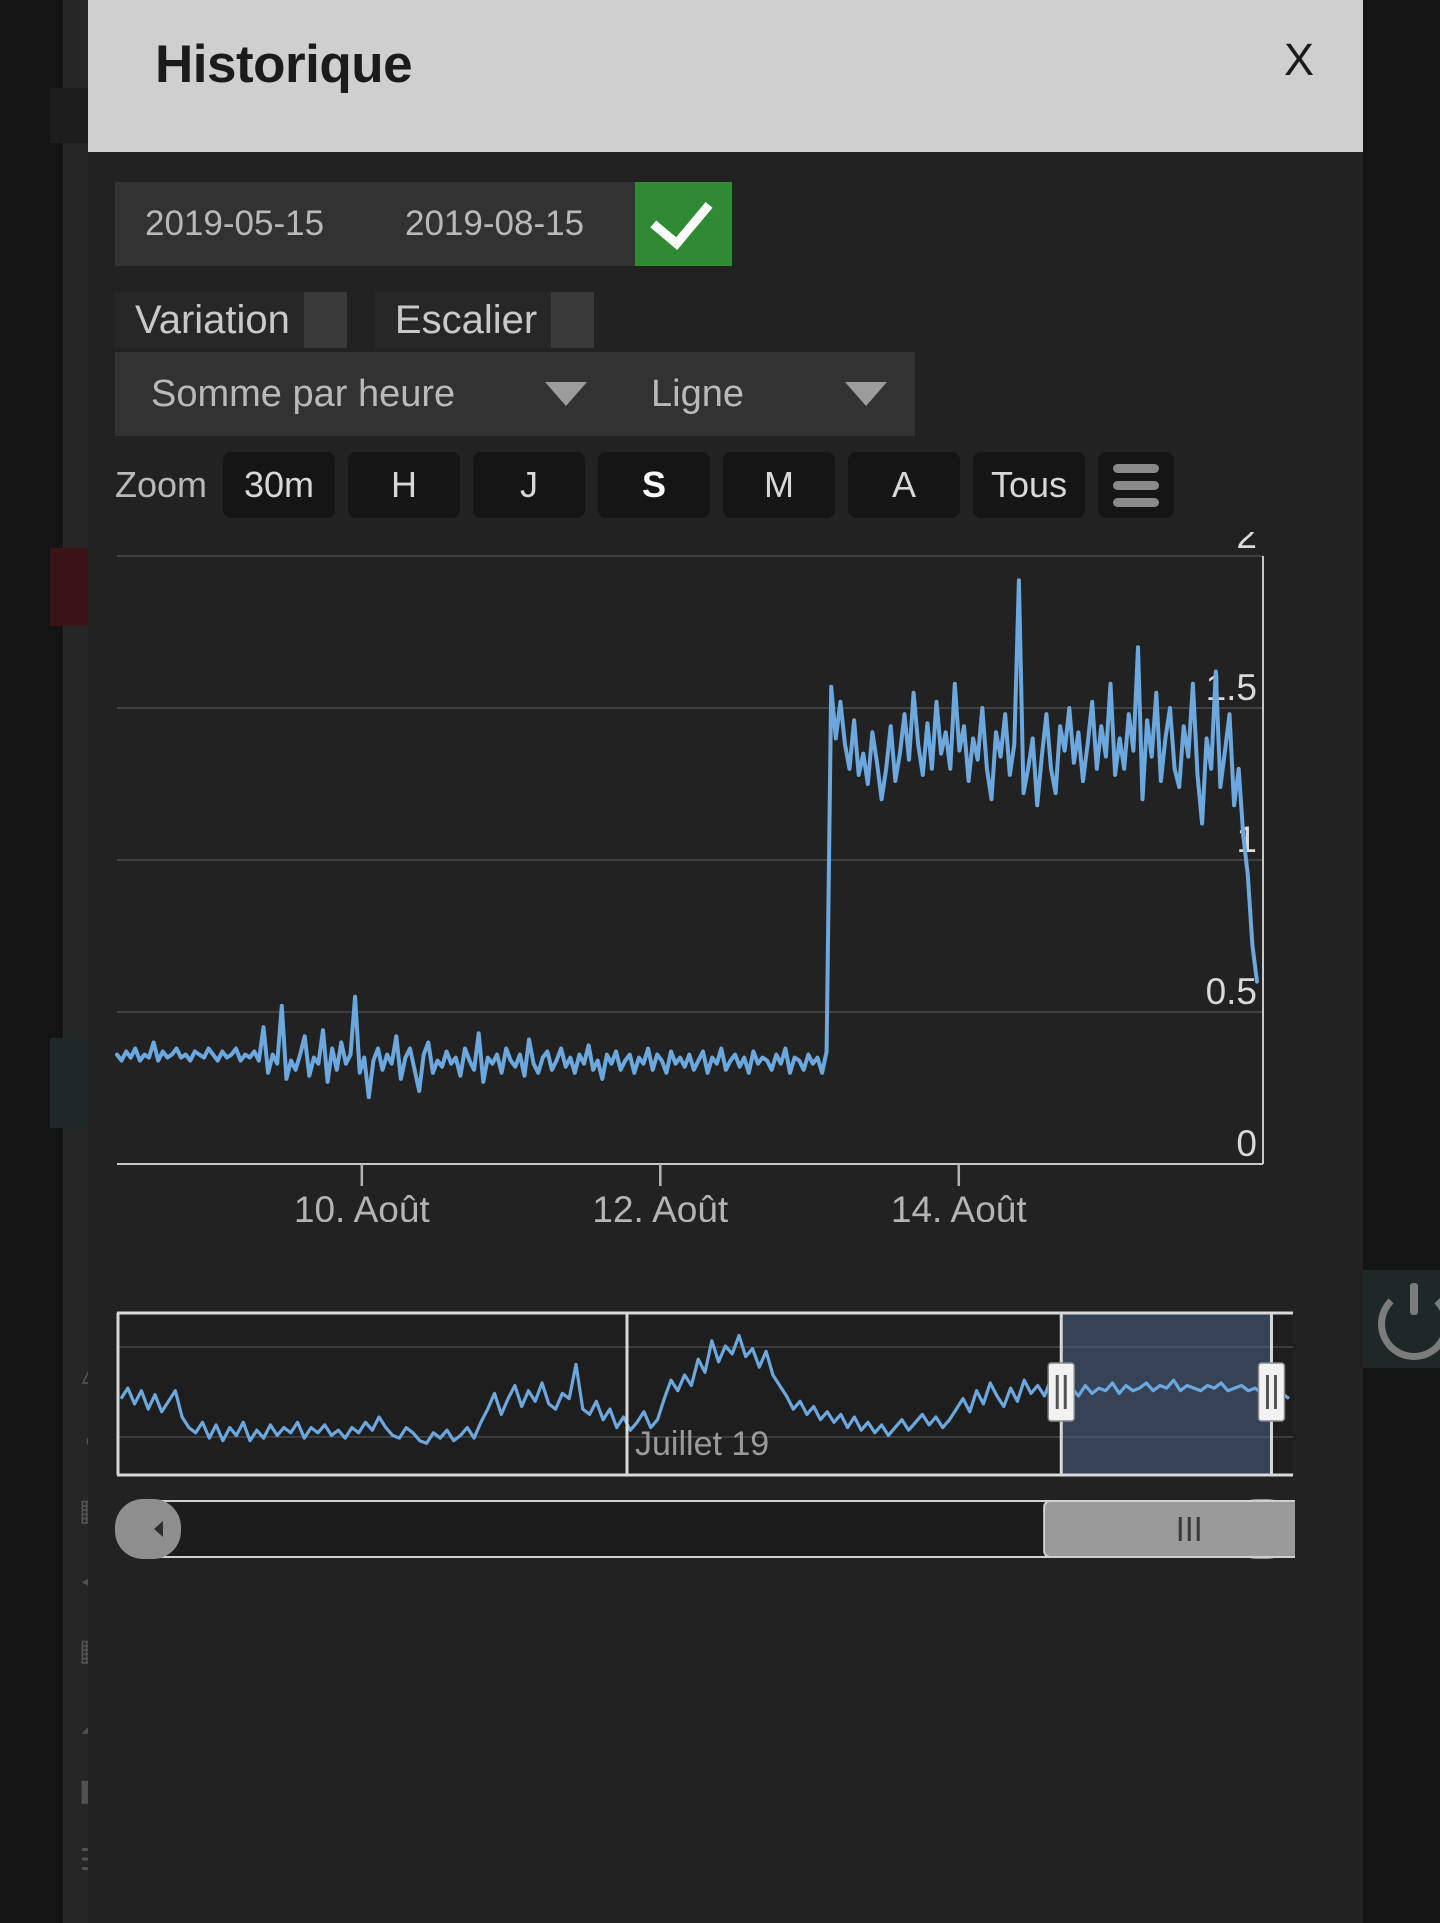  I want to click on chart-y-tick-label: 2, so click(1246, 544).